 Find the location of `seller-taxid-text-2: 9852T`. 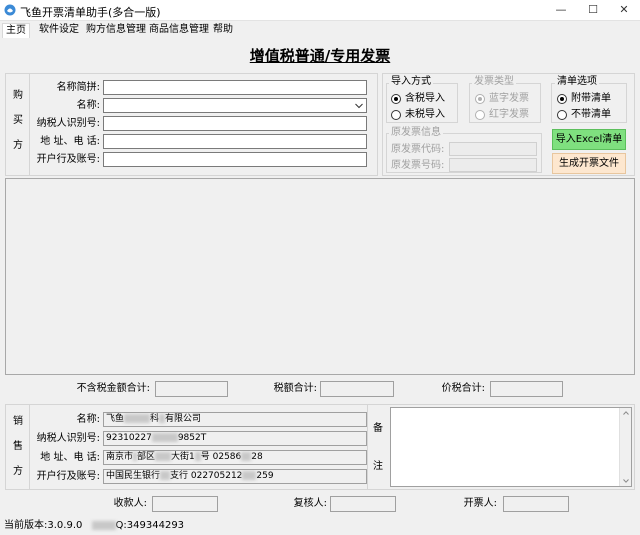

seller-taxid-text-2: 9852T is located at coordinates (192, 438).